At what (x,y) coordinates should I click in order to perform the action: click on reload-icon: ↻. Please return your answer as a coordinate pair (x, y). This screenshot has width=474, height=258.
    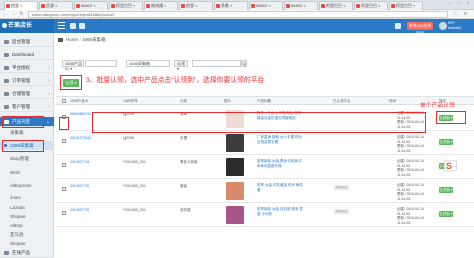
    Looking at the image, I should click on (21, 14).